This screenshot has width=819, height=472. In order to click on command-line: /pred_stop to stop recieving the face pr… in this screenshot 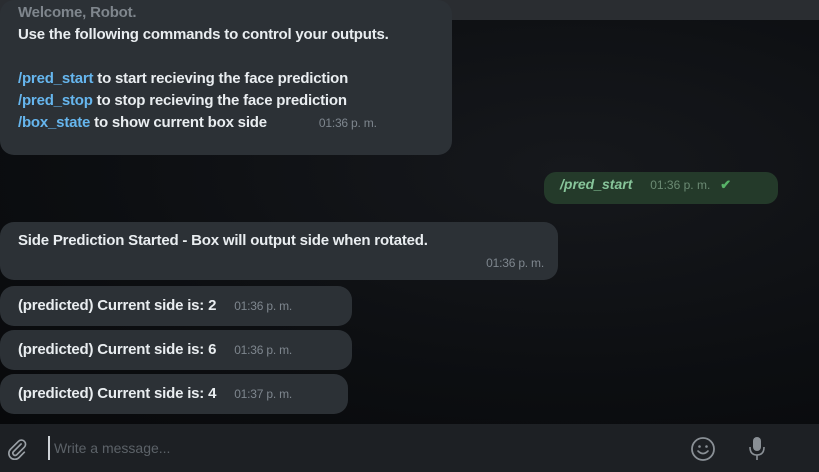, I will do `click(226, 101)`.